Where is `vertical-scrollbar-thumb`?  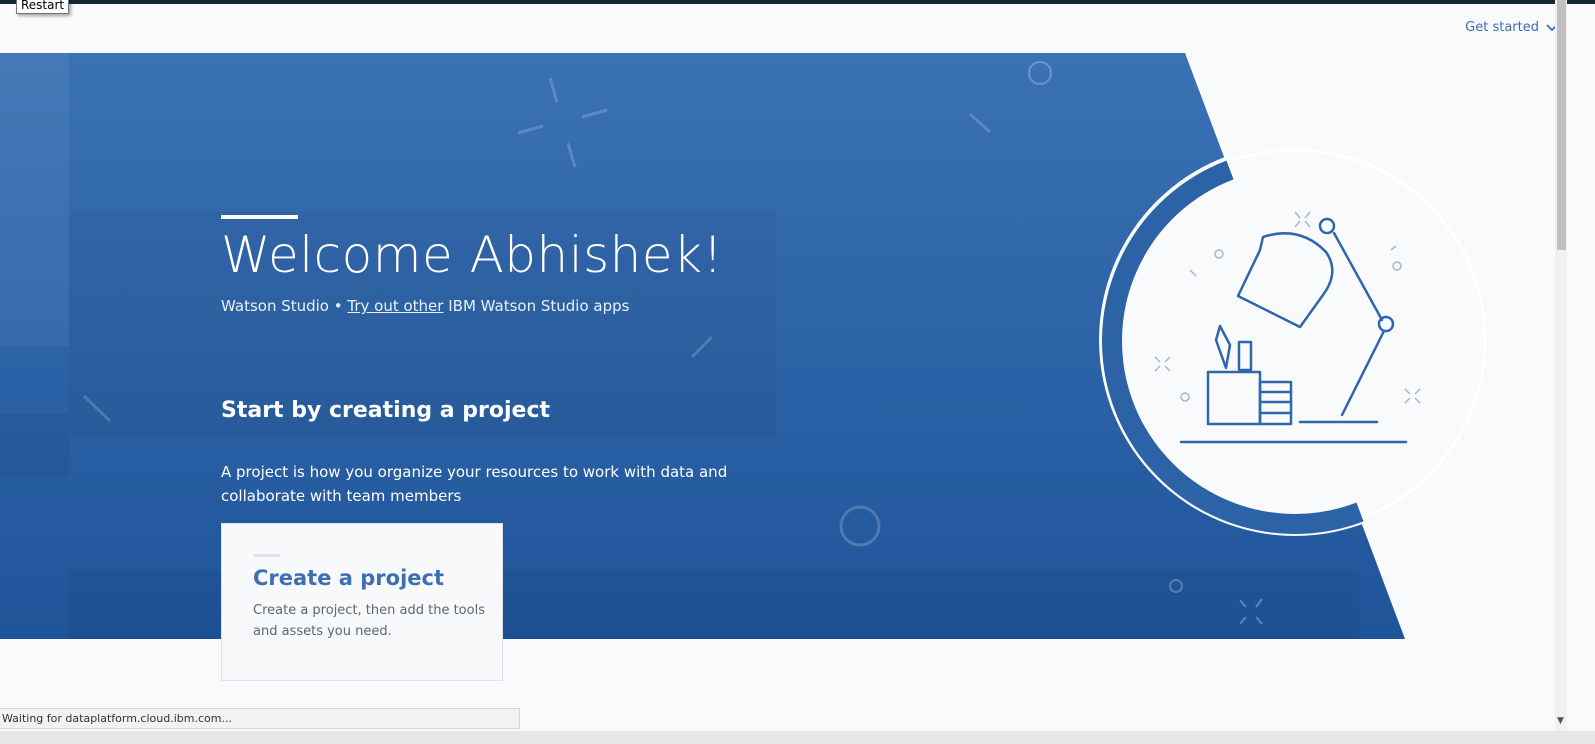
vertical-scrollbar-thumb is located at coordinates (1561, 125).